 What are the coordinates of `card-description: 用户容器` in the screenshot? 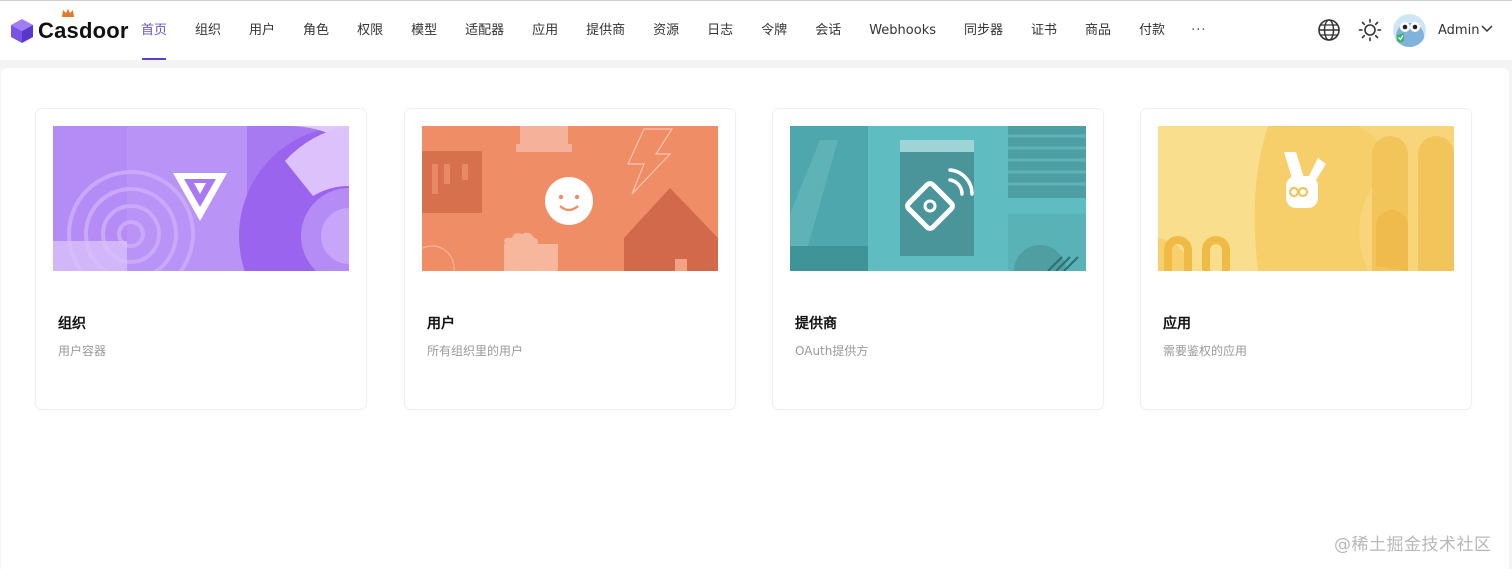 It's located at (82, 351).